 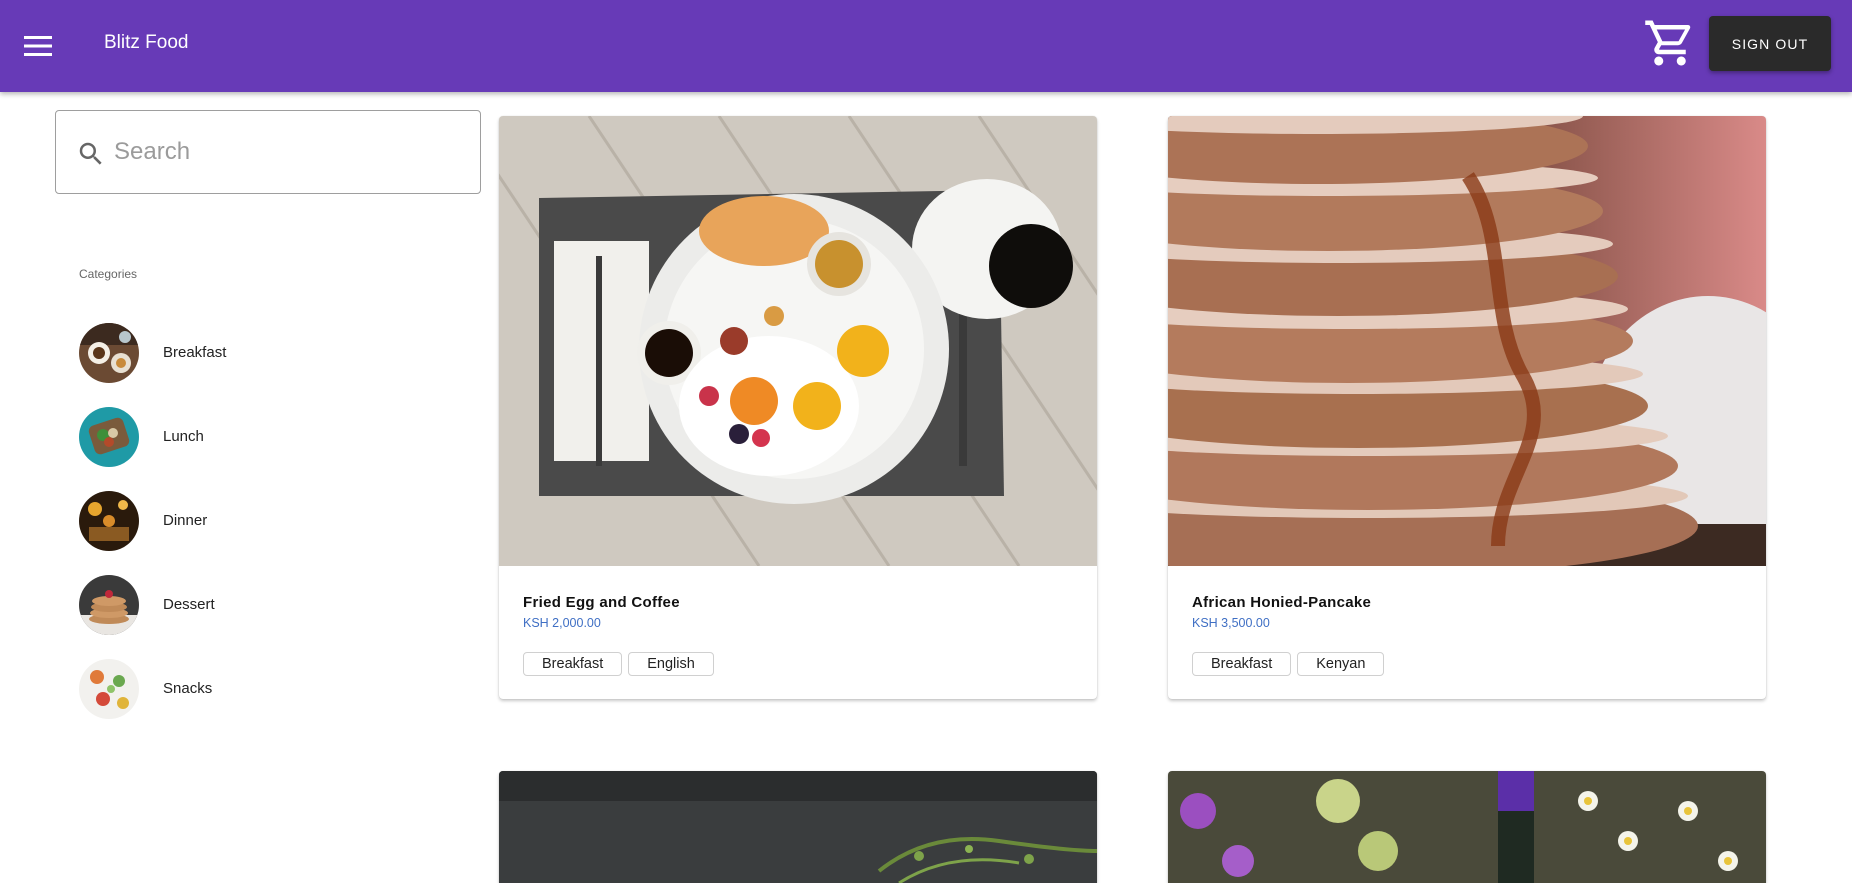 I want to click on product-tags: Breakfast English, so click(x=618, y=664).